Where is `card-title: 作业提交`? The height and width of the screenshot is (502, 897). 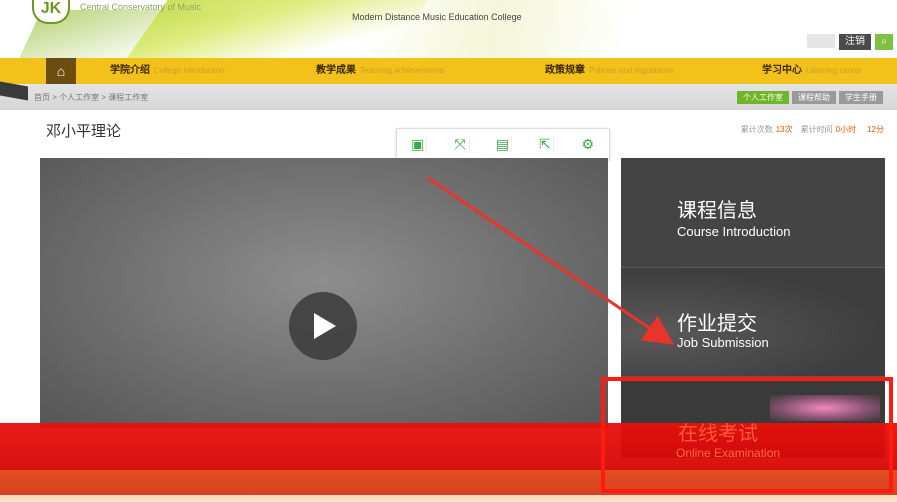 card-title: 作业提交 is located at coordinates (717, 324).